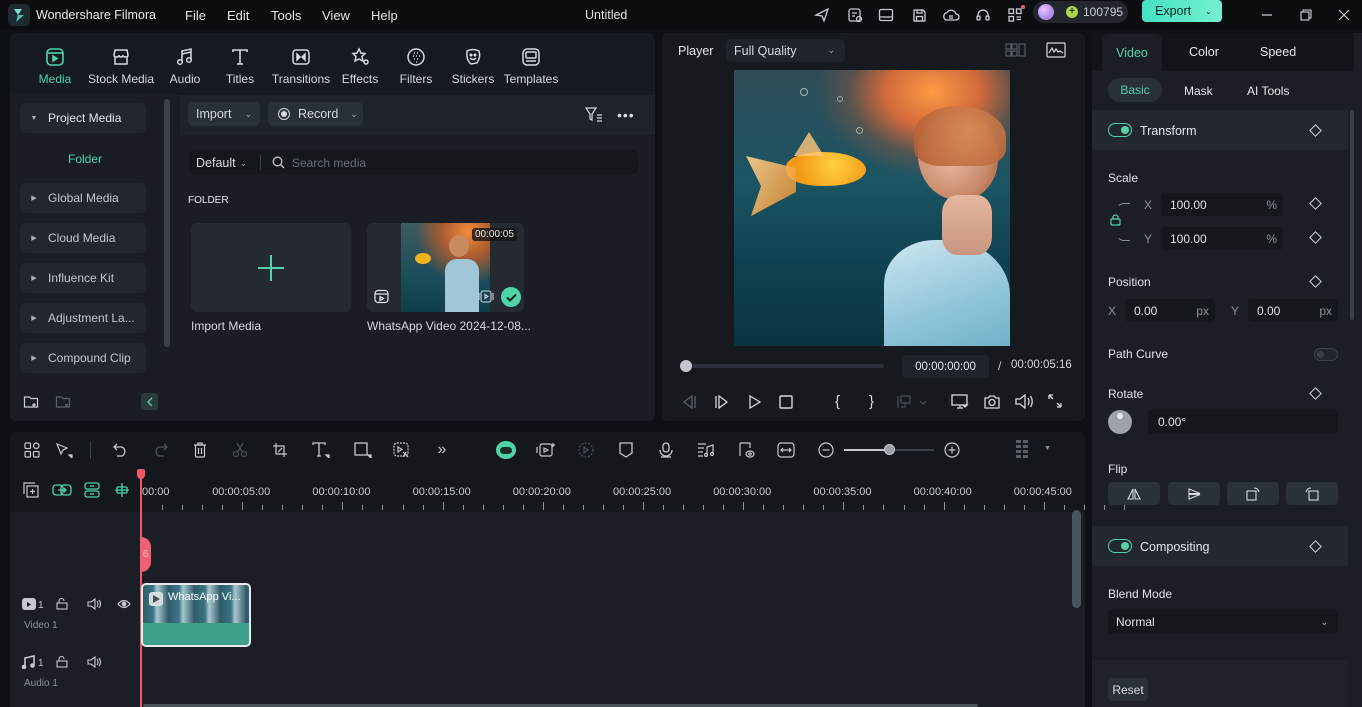 The image size is (1362, 707). I want to click on current-time-display: 00:00:00:00, so click(945, 366).